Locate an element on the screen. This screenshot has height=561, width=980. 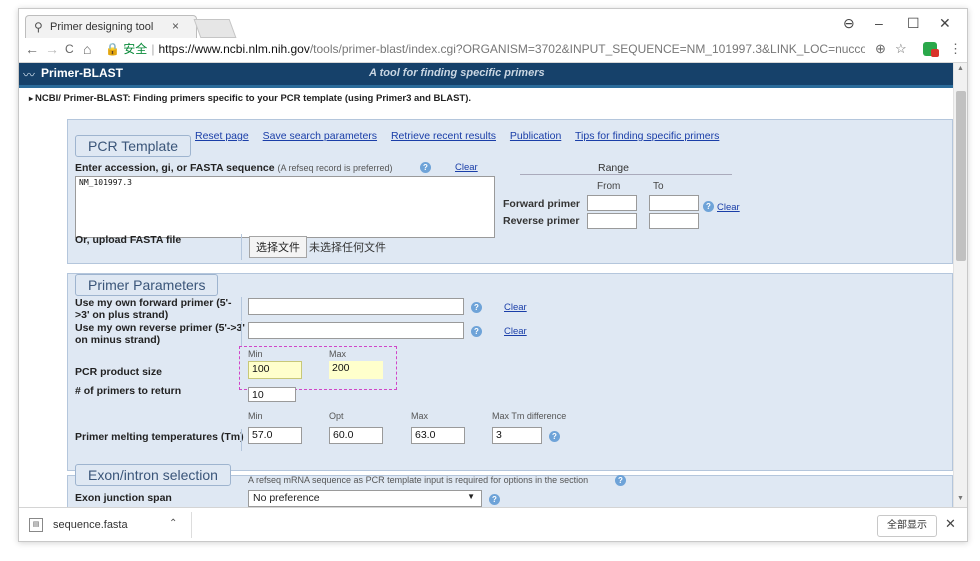
primer-parameters-legend: Primer Parameters is located at coordinates (147, 285).